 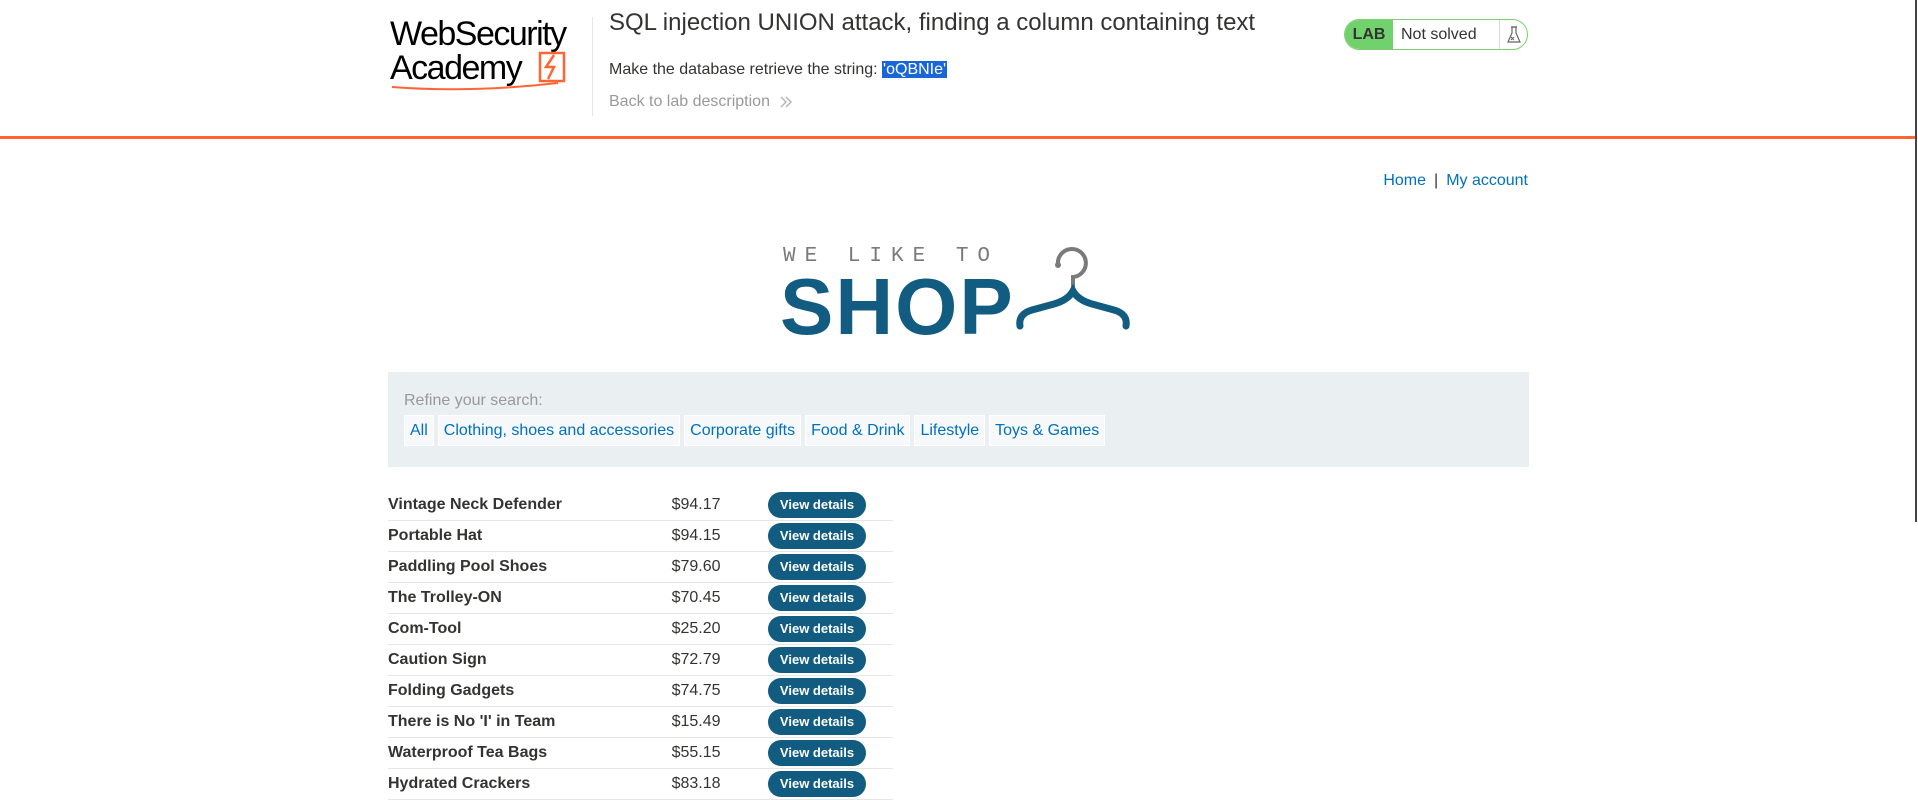 I want to click on refine-search-label: Refine your search:, so click(x=473, y=400).